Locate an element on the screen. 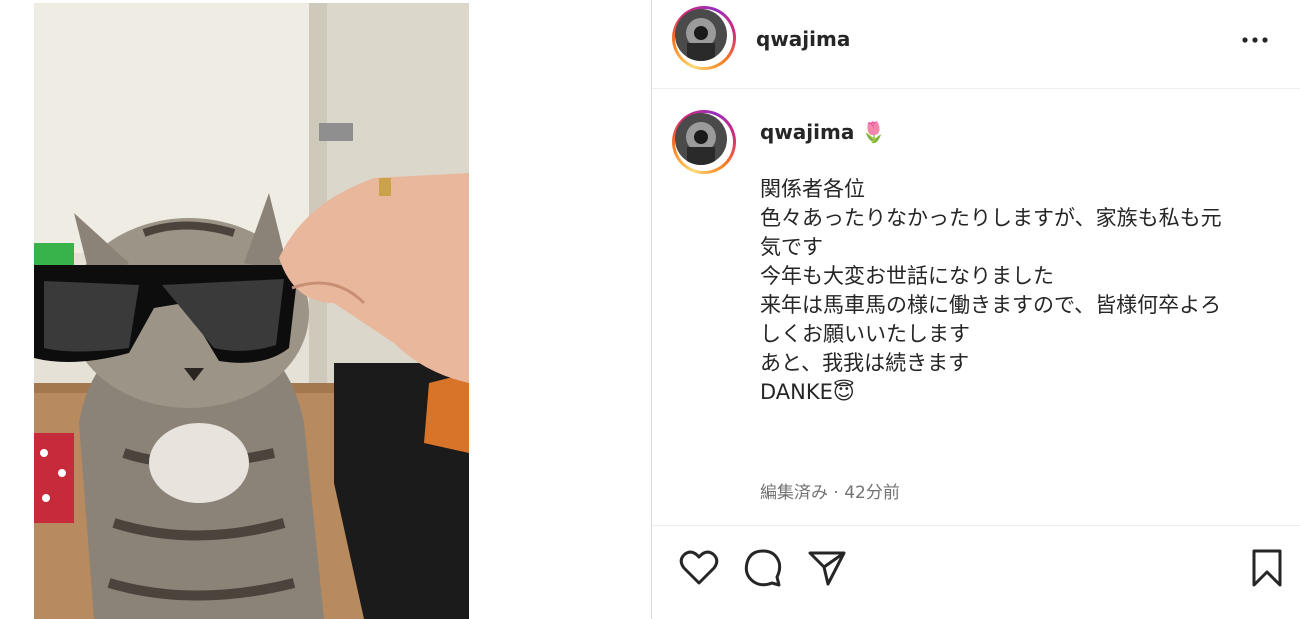 This screenshot has height=619, width=1300. caption-line: 来年は馬車馬の様に働きますので、皆様何卒よろ is located at coordinates (991, 305).